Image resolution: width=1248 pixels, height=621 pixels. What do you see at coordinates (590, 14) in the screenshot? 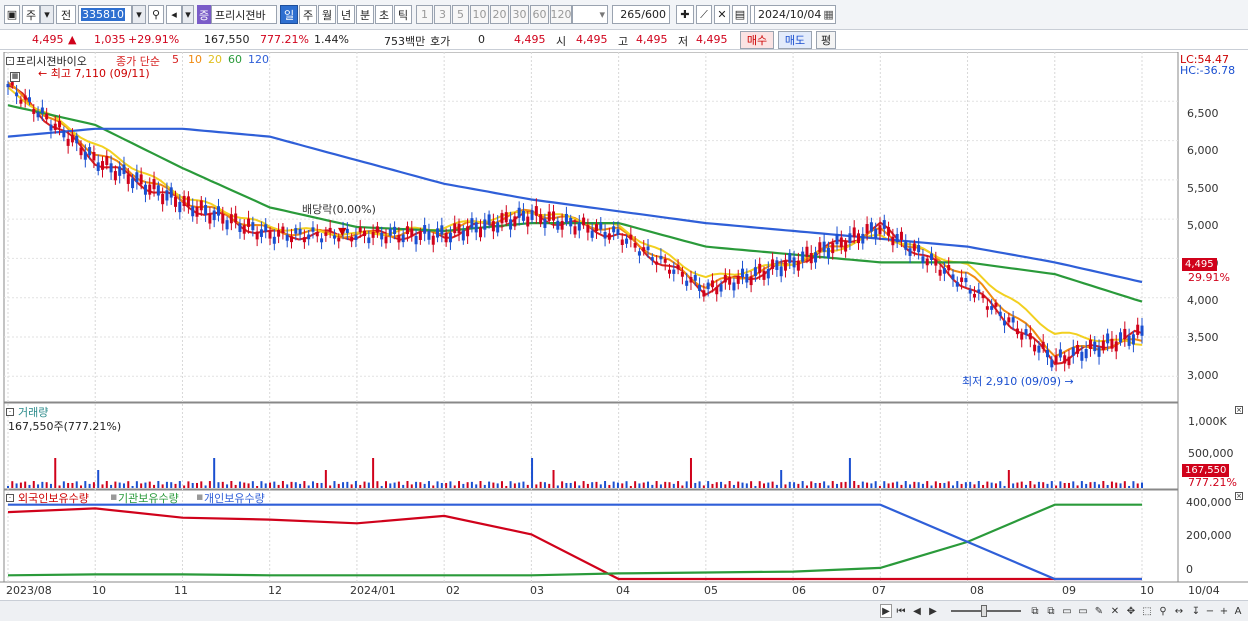
I see `custom-minute-input: ▾` at bounding box center [590, 14].